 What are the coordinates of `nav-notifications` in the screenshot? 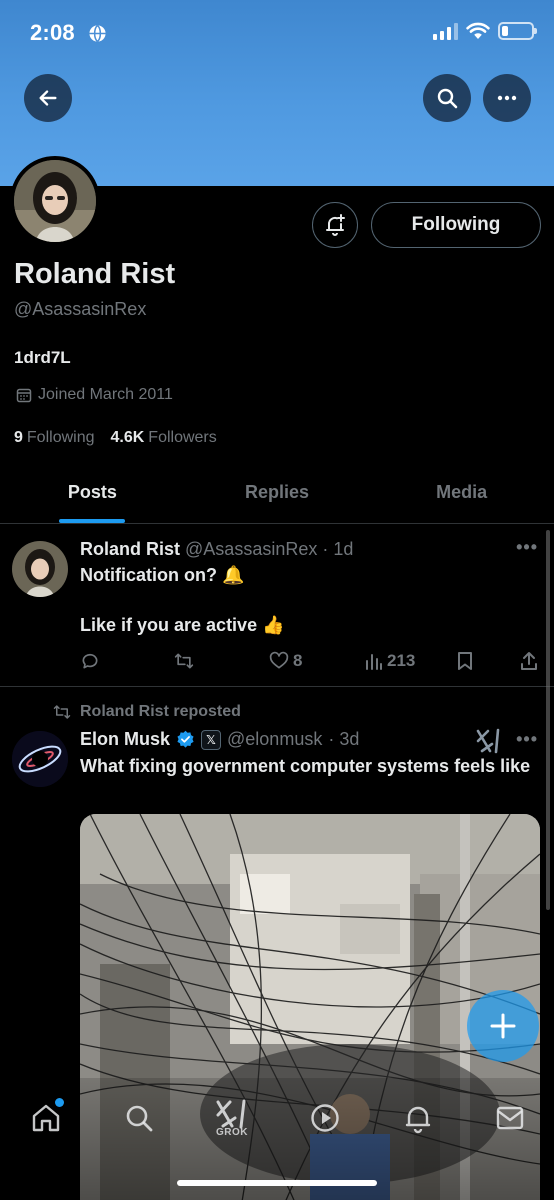 It's located at (418, 1118).